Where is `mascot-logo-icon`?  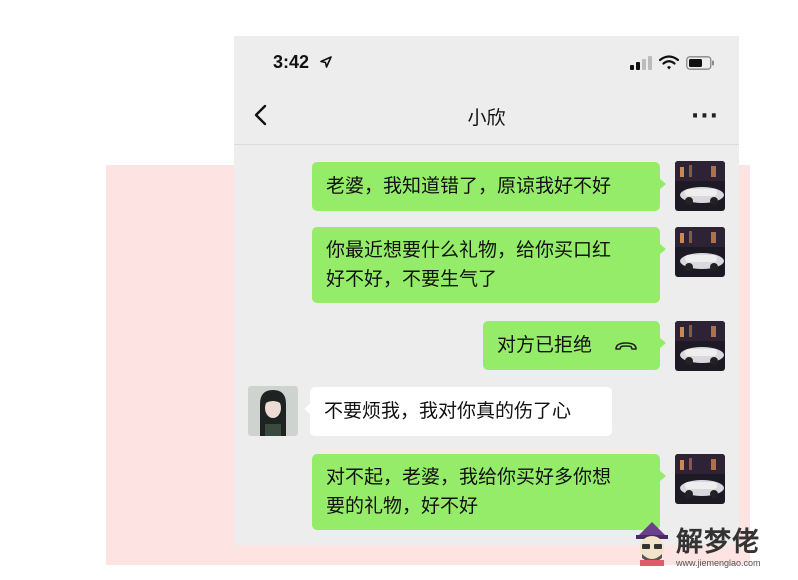 mascot-logo-icon is located at coordinates (652, 544).